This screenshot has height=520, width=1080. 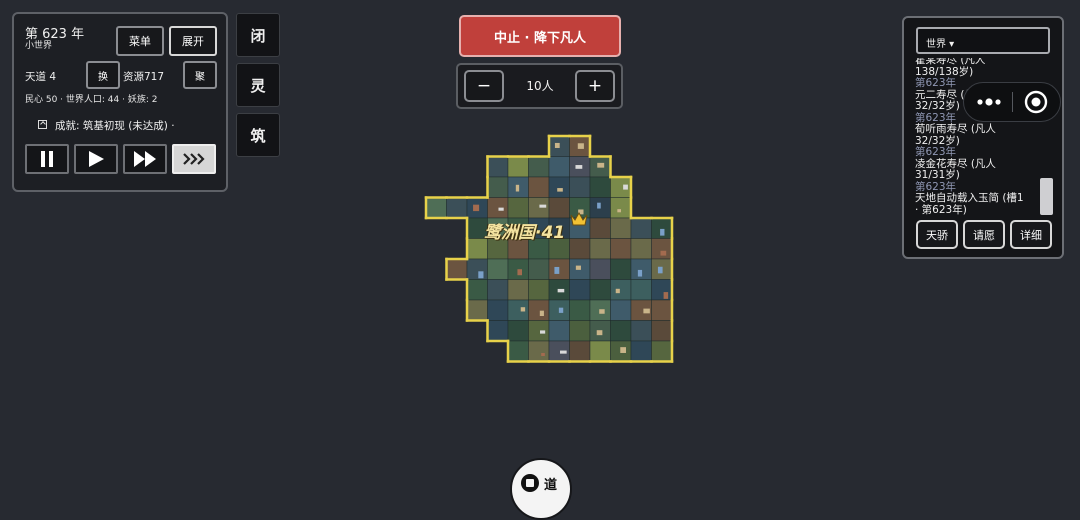 What do you see at coordinates (258, 85) in the screenshot?
I see `side-button-spirit: 灵` at bounding box center [258, 85].